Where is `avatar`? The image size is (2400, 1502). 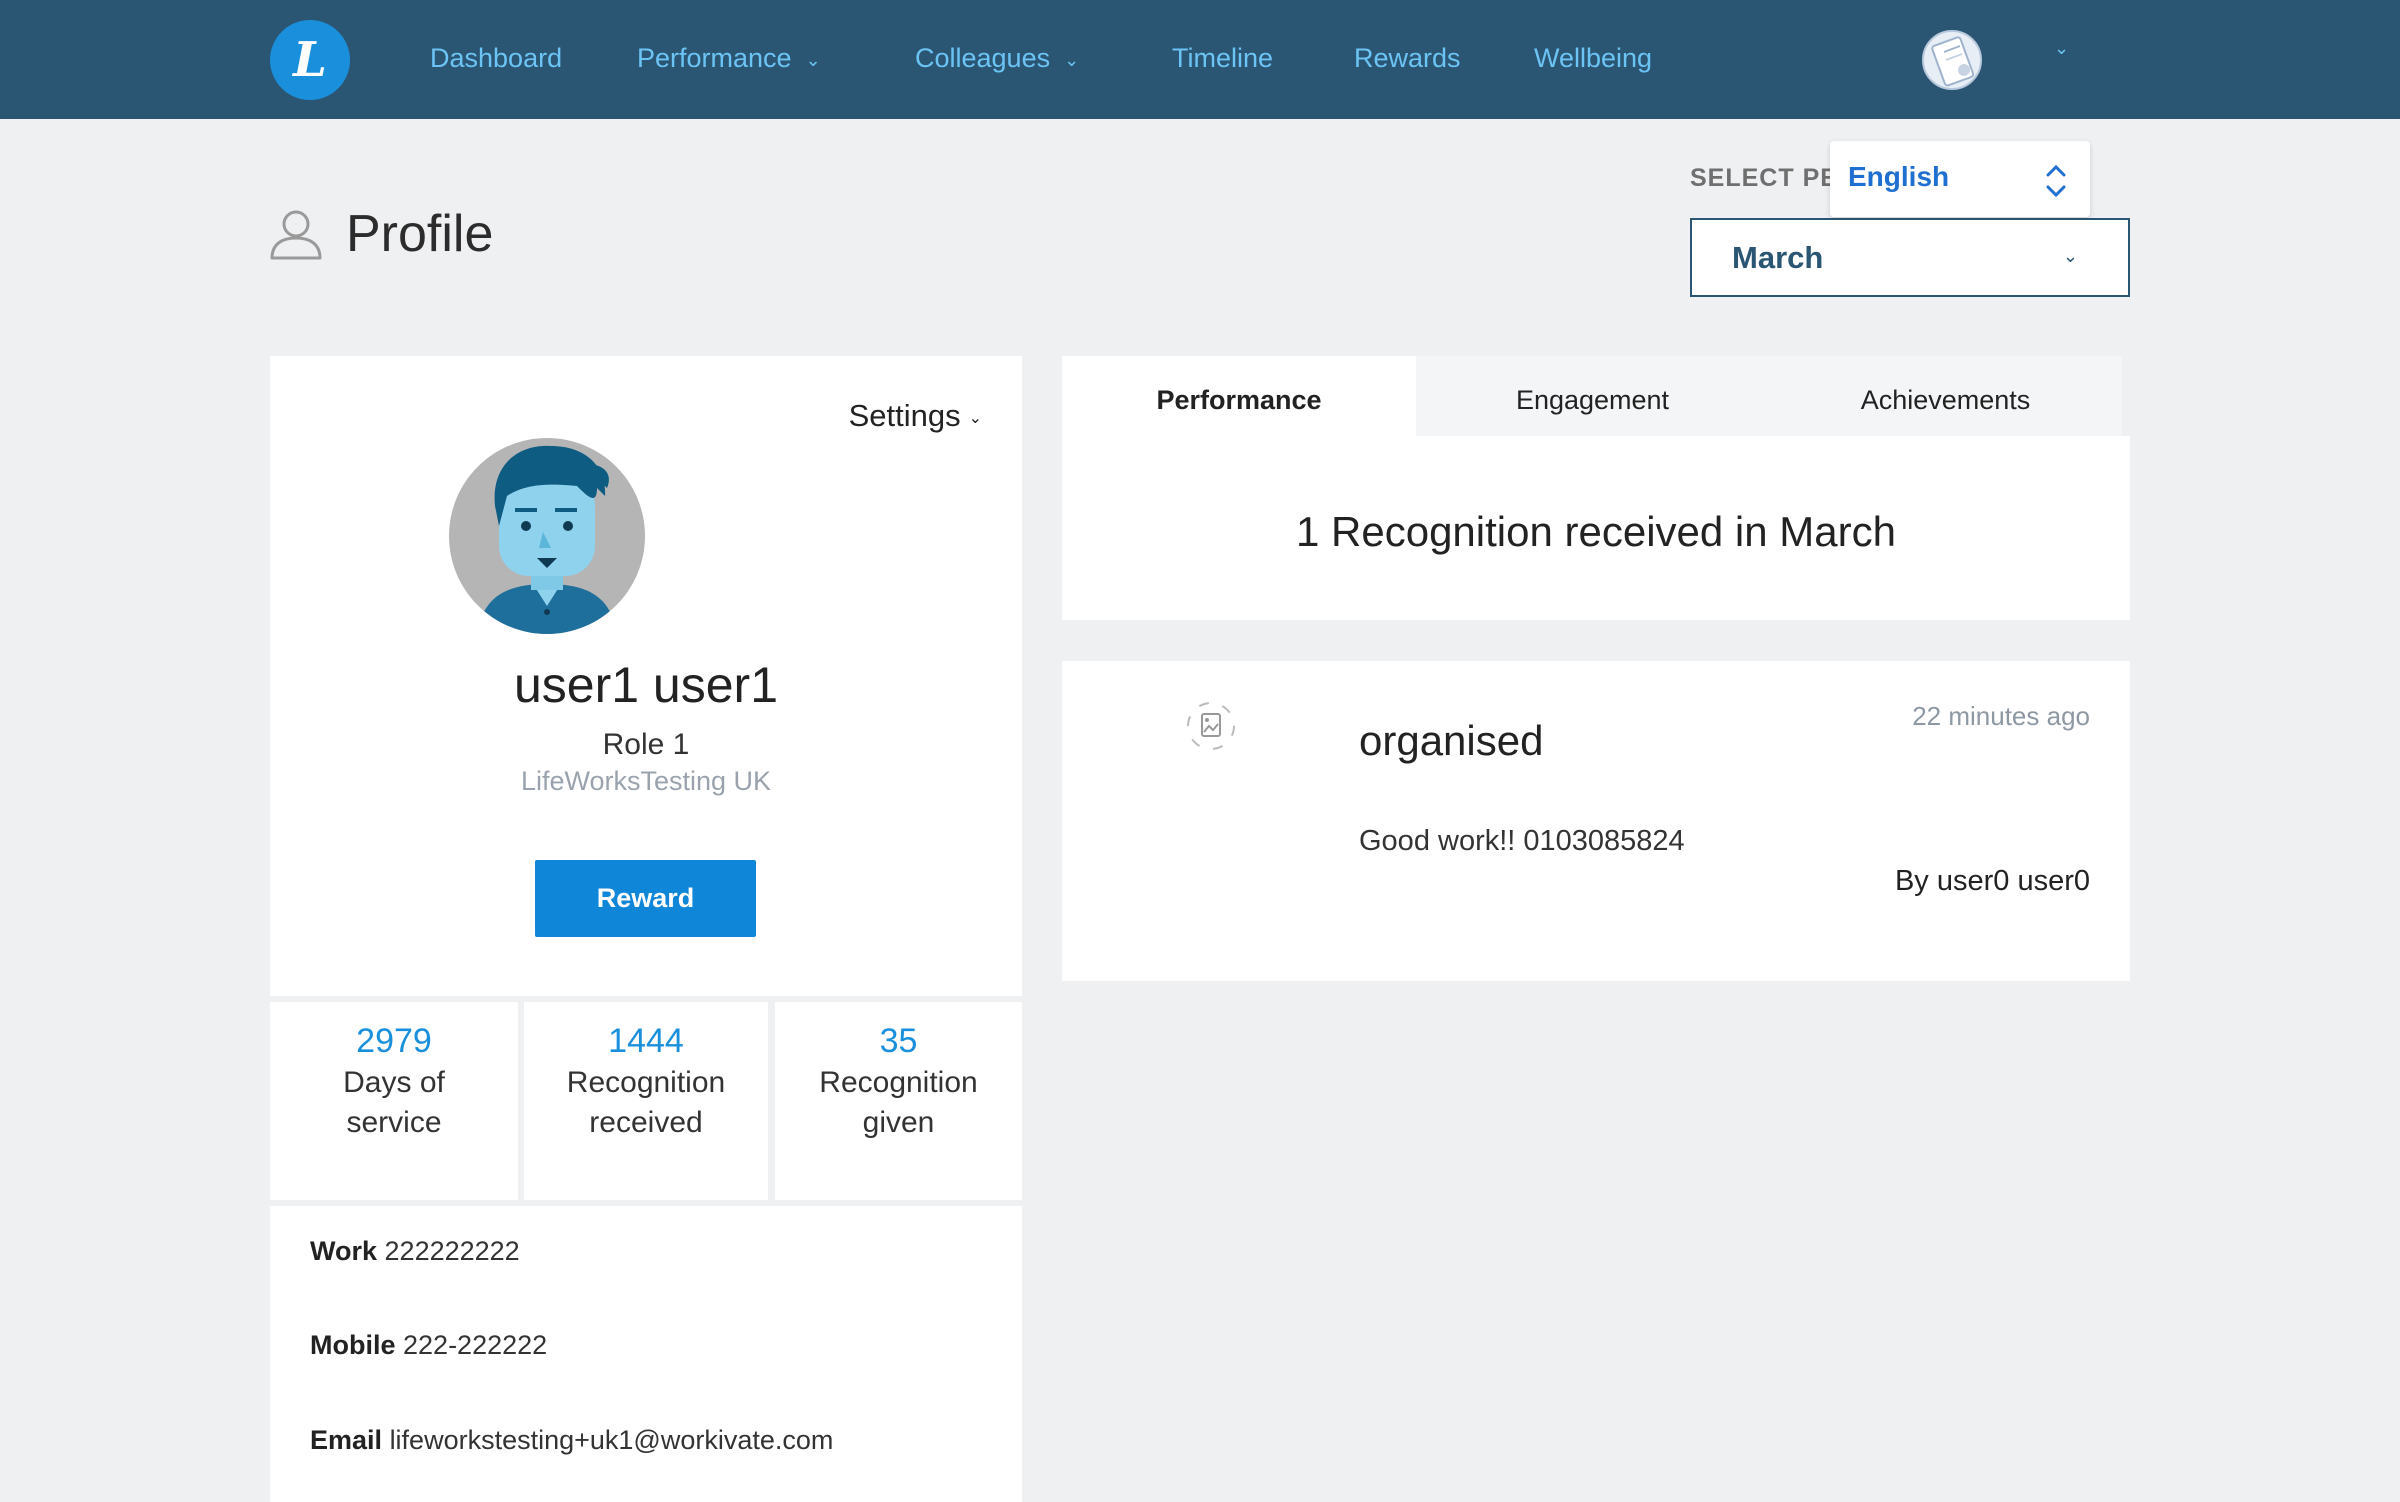 avatar is located at coordinates (547, 536).